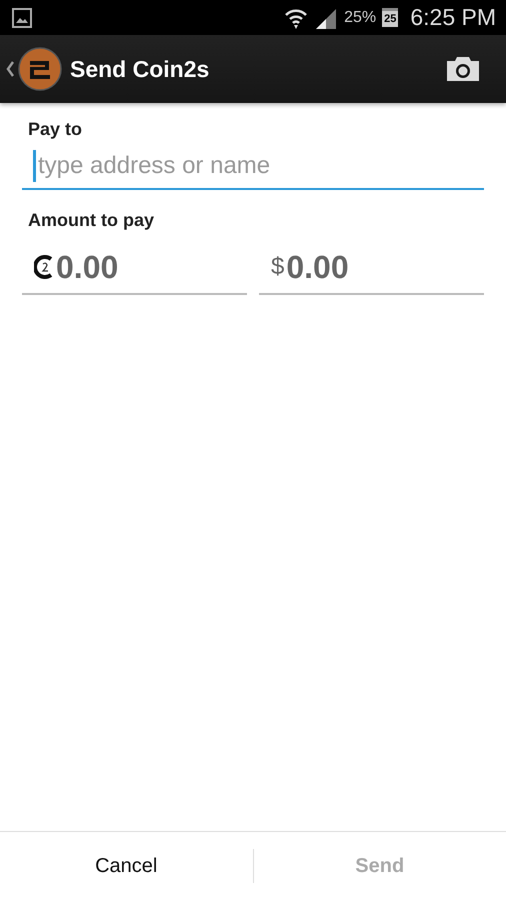 Image resolution: width=506 pixels, height=900 pixels. Describe the element at coordinates (22, 18) in the screenshot. I see `image-icon` at that location.